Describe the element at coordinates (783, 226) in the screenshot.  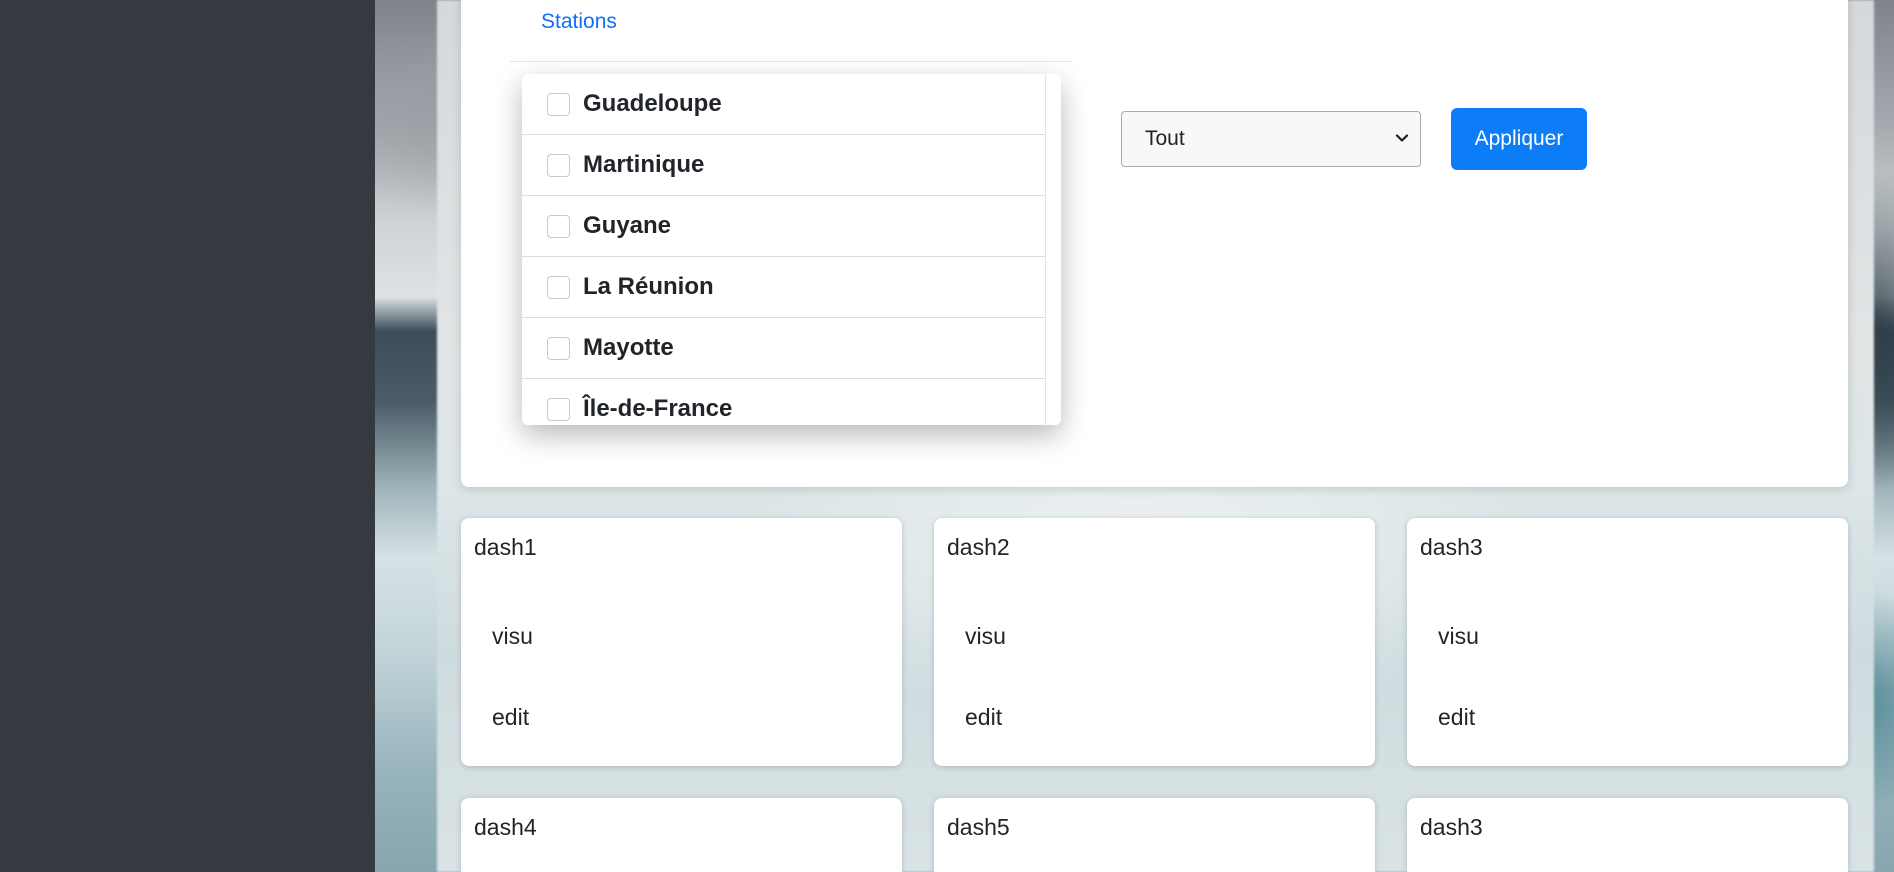
I see `region-option-guyane: Guyane` at that location.